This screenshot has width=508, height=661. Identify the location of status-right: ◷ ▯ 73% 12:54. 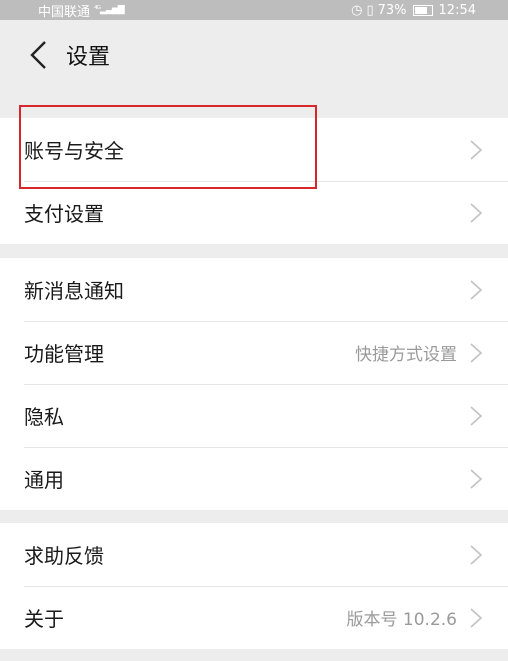
(413, 10).